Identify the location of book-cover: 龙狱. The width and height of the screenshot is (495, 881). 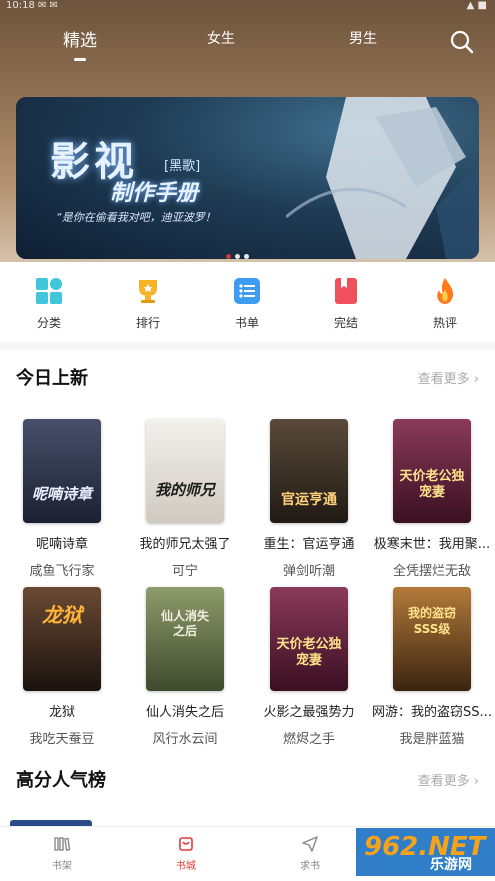
(62, 639).